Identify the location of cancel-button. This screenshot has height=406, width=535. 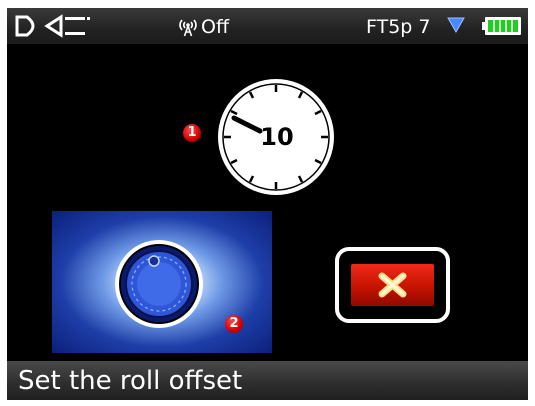
(392, 285).